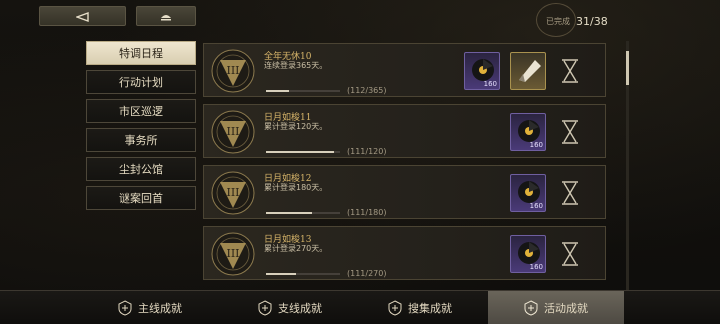 The width and height of the screenshot is (720, 324). What do you see at coordinates (404, 192) in the screenshot?
I see `achievement-card: III 日月如梭12 累计登录180天。 (111/180) 160` at bounding box center [404, 192].